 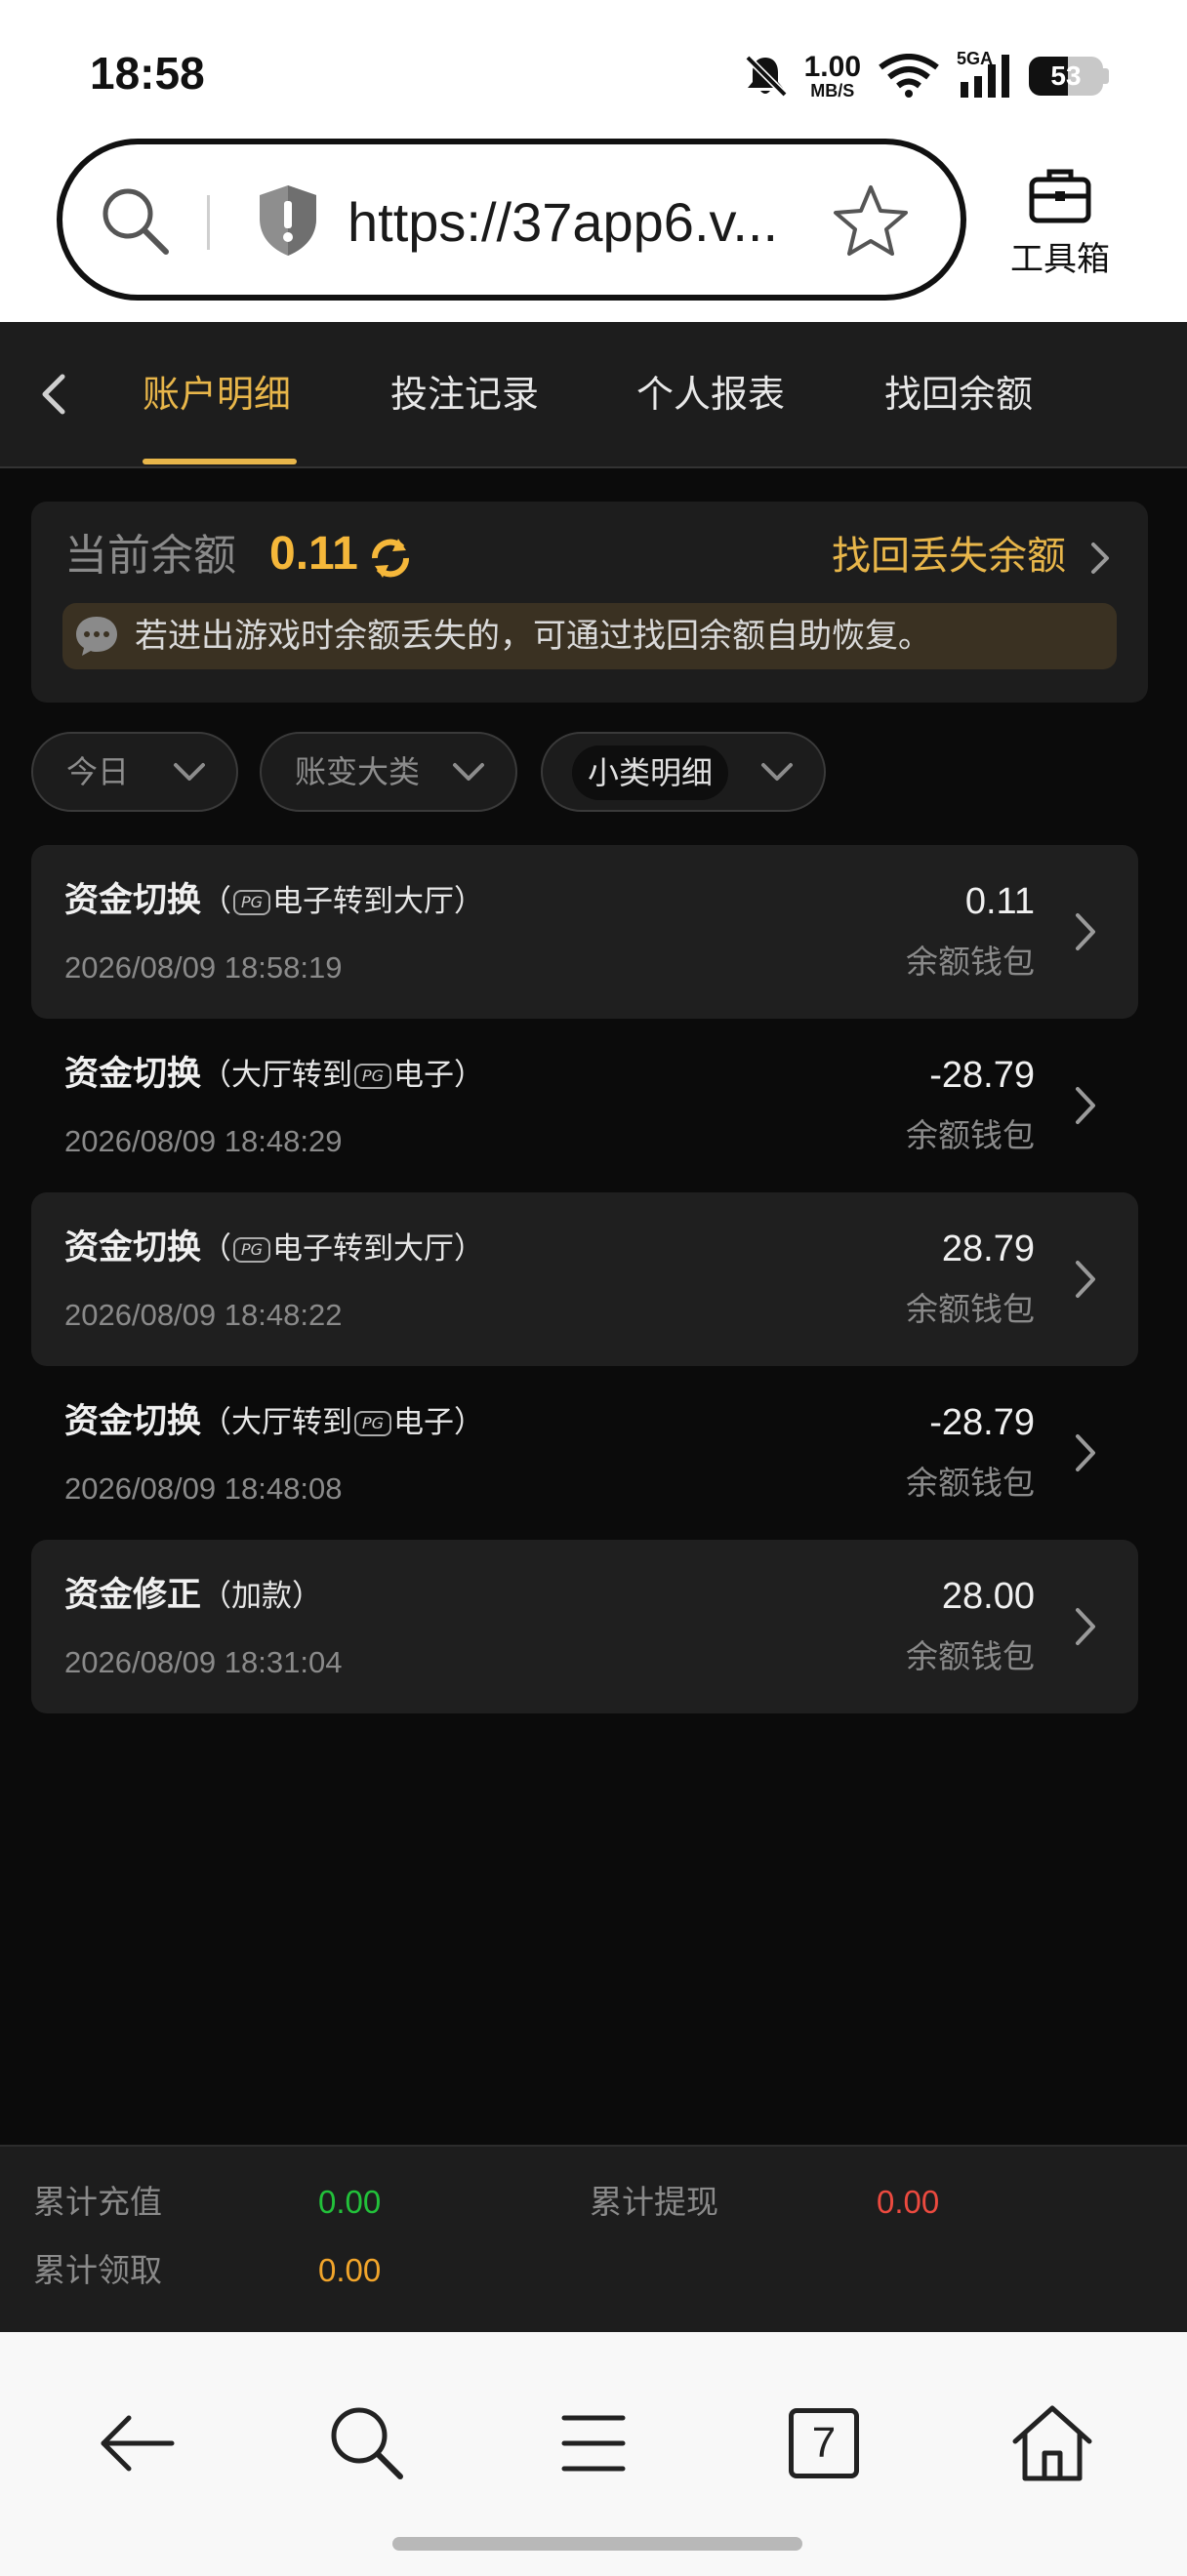 What do you see at coordinates (147, 73) in the screenshot?
I see `status-time: 18:58` at bounding box center [147, 73].